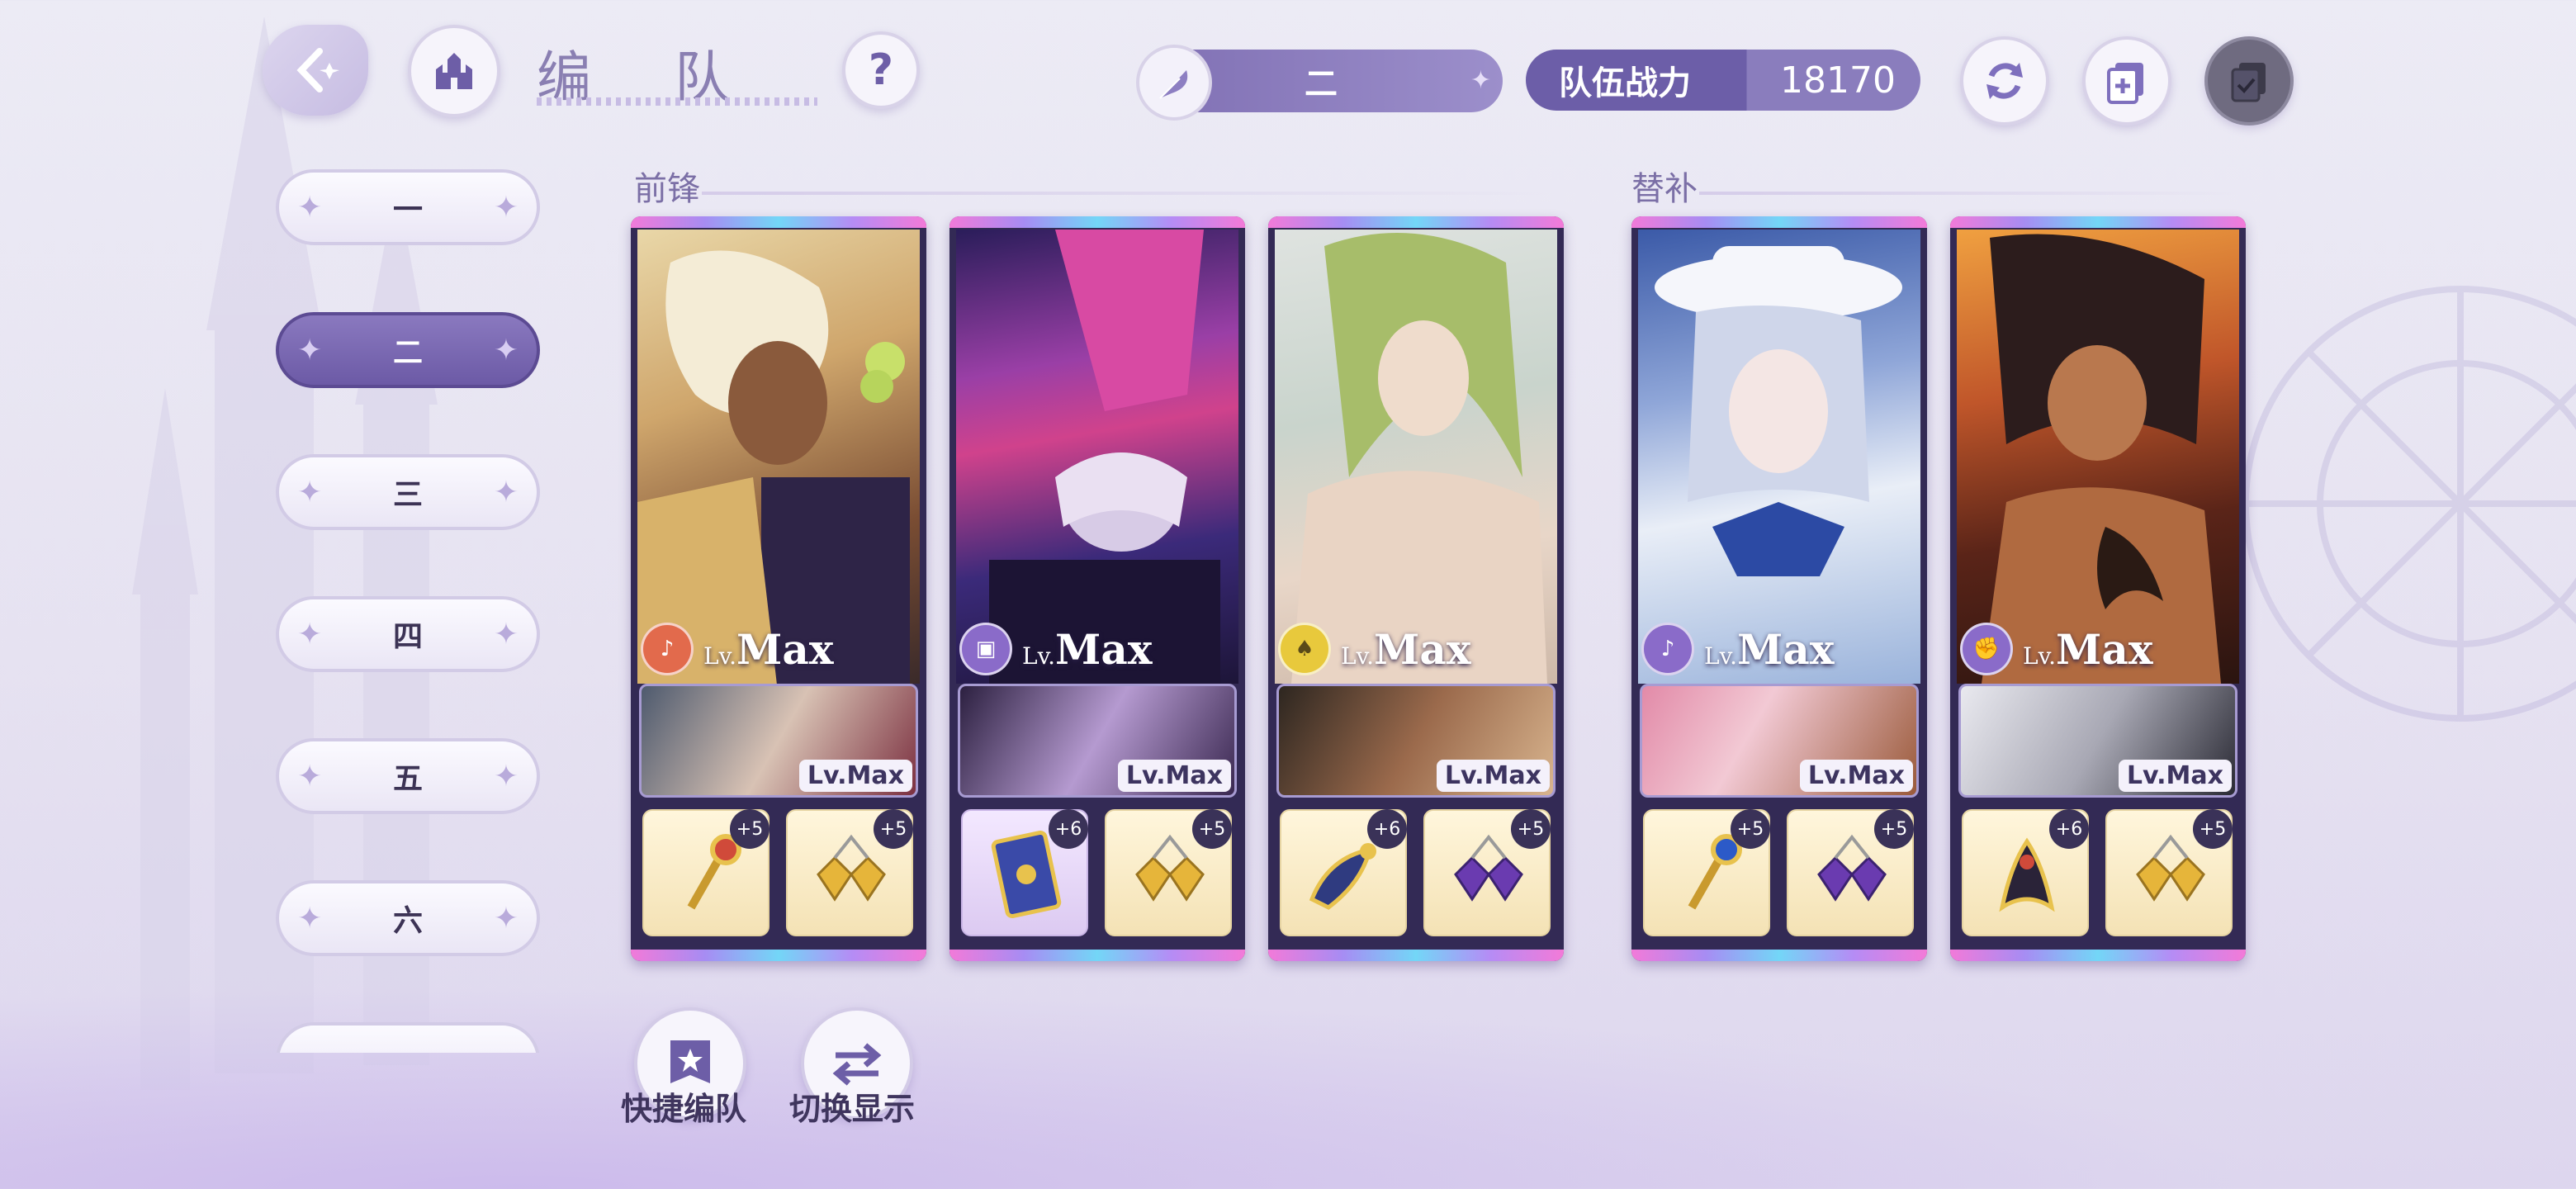 The width and height of the screenshot is (2576, 1189). I want to click on confirm-icon, so click(2248, 82).